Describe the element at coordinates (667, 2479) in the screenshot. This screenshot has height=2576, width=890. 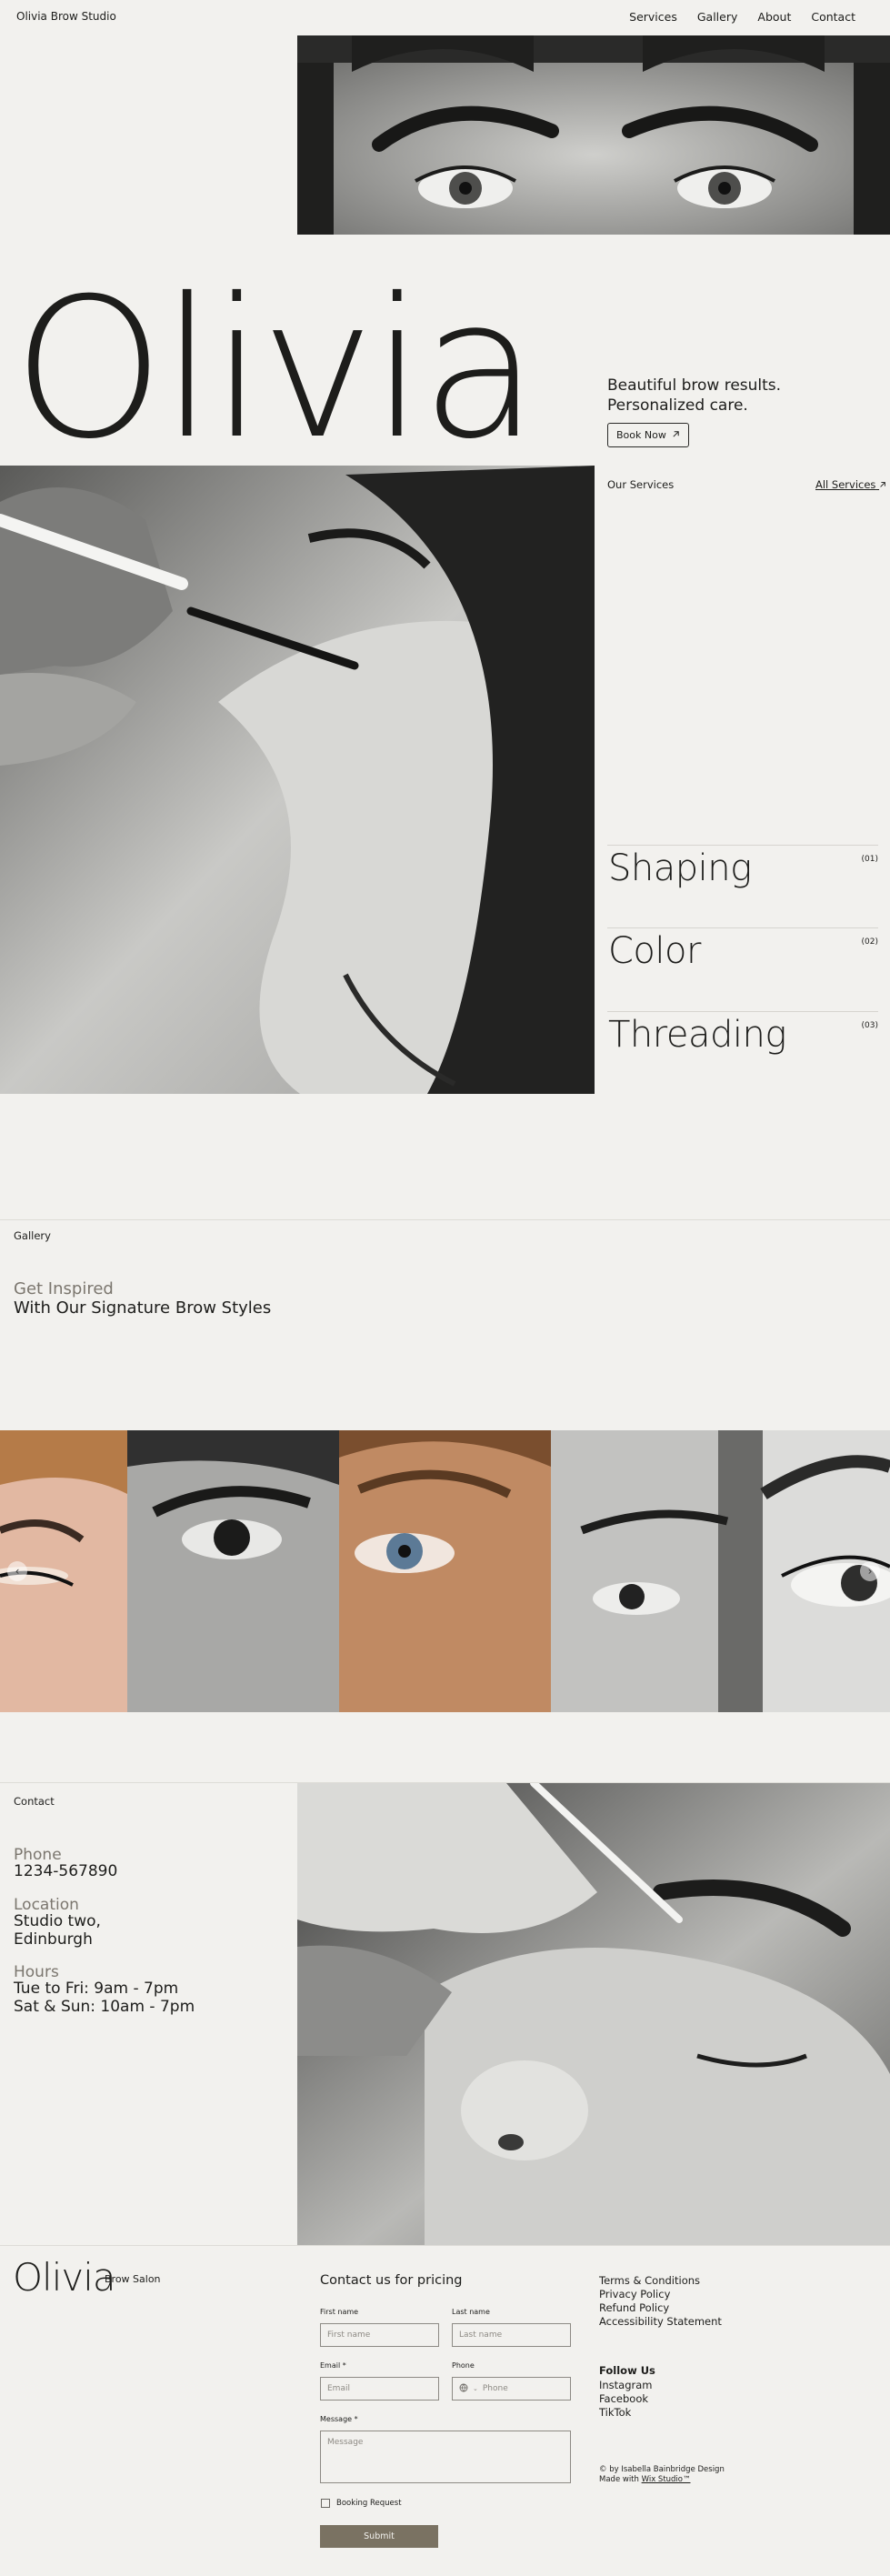
I see `wix-studio-link: Wix Studio™` at that location.